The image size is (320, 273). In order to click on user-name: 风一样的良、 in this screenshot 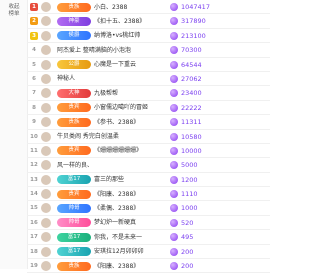, I will do `click(75, 165)`.